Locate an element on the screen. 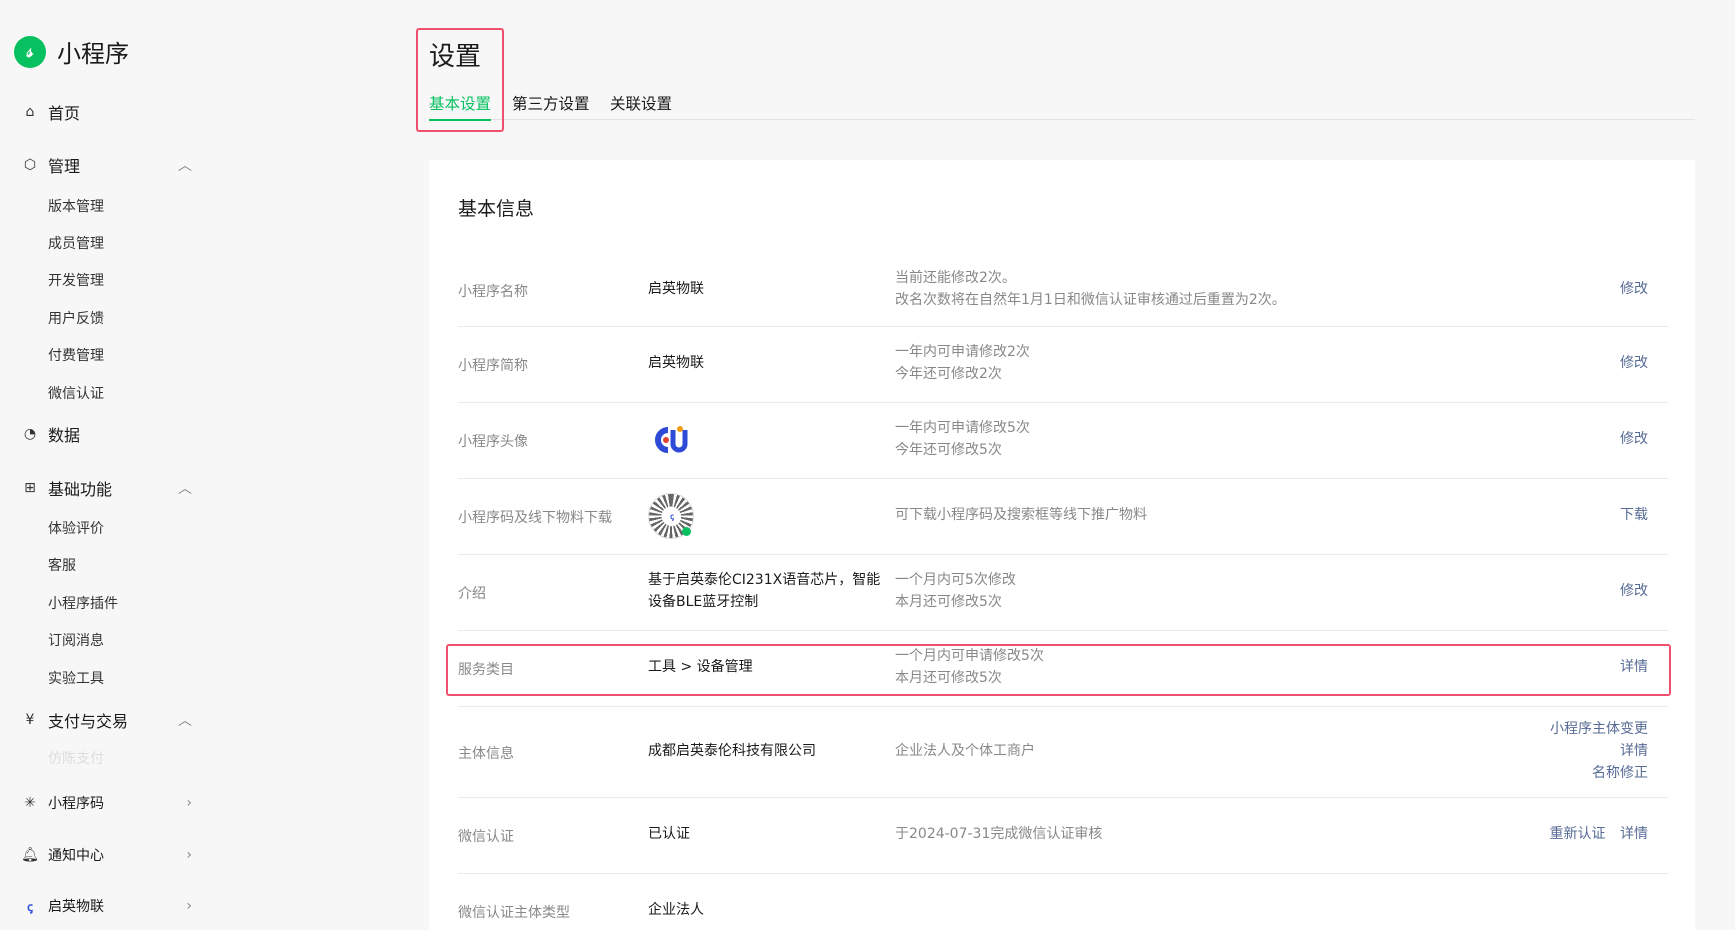  sidebar-item-faded: 仿陈支付 is located at coordinates (76, 758).